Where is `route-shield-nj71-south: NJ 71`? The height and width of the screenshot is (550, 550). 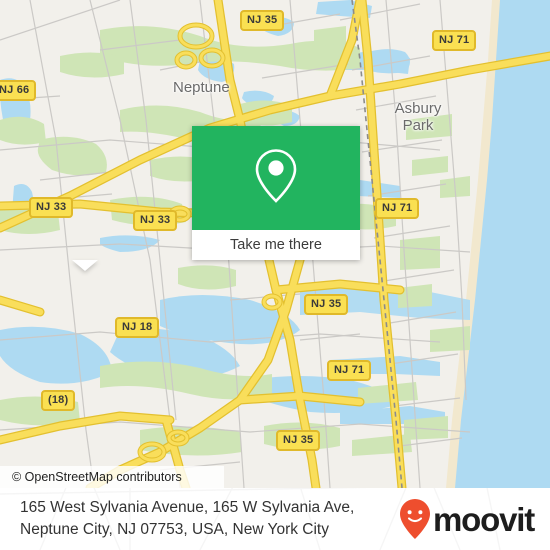 route-shield-nj71-south: NJ 71 is located at coordinates (349, 370).